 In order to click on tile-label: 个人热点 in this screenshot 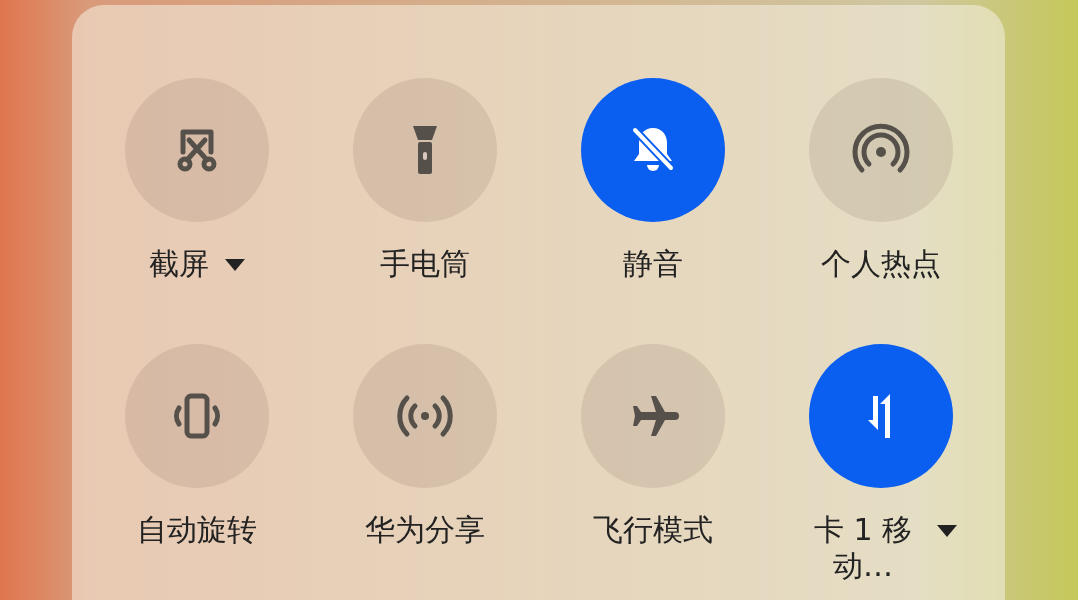, I will do `click(881, 264)`.